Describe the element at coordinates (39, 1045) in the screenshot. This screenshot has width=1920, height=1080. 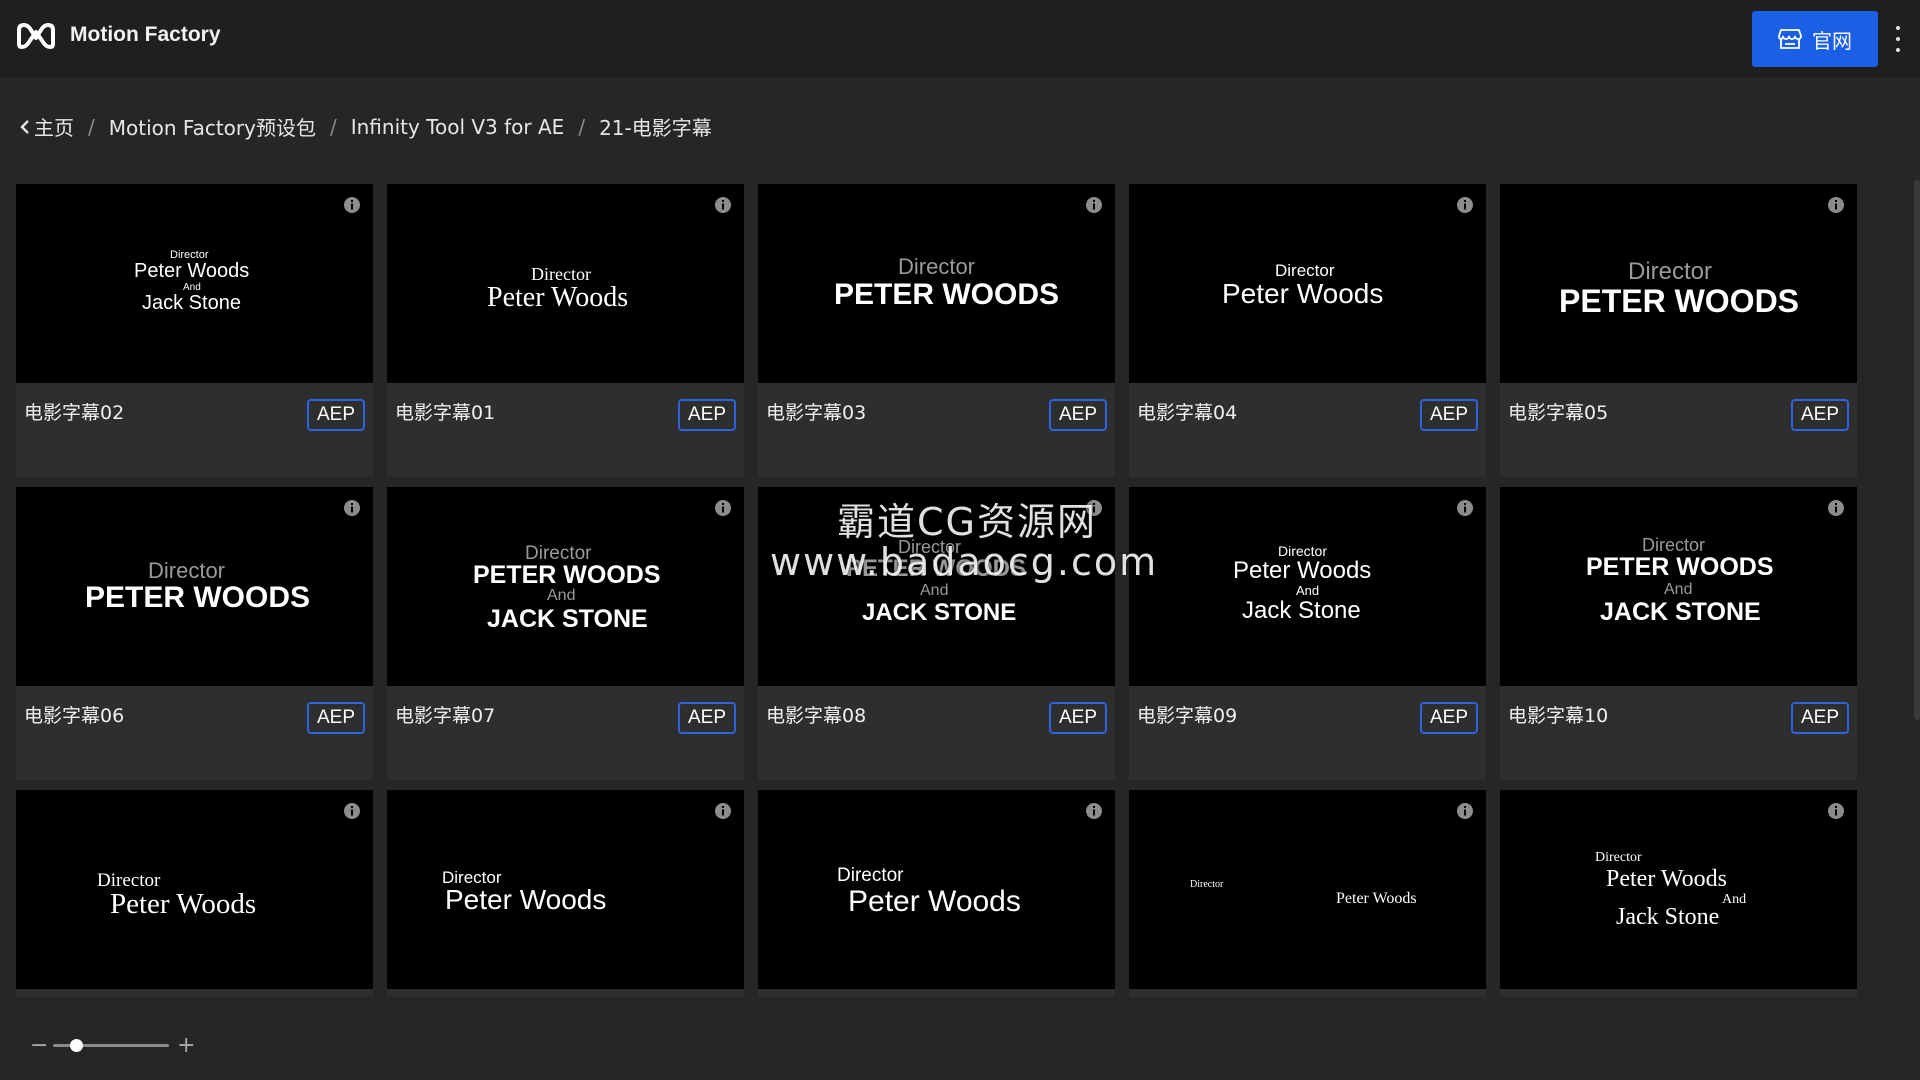
I see `zoom-out-button: −` at that location.